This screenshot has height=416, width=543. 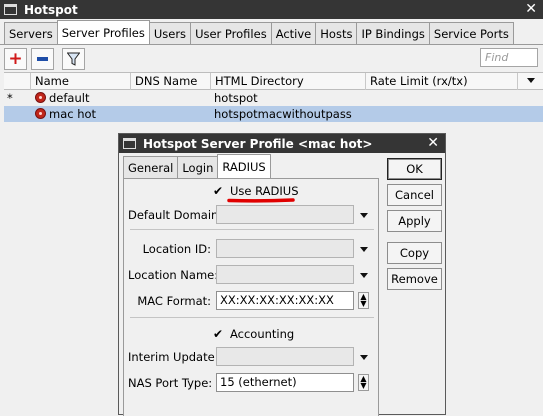 What do you see at coordinates (51, 9) in the screenshot?
I see `window-title: Hotspot` at bounding box center [51, 9].